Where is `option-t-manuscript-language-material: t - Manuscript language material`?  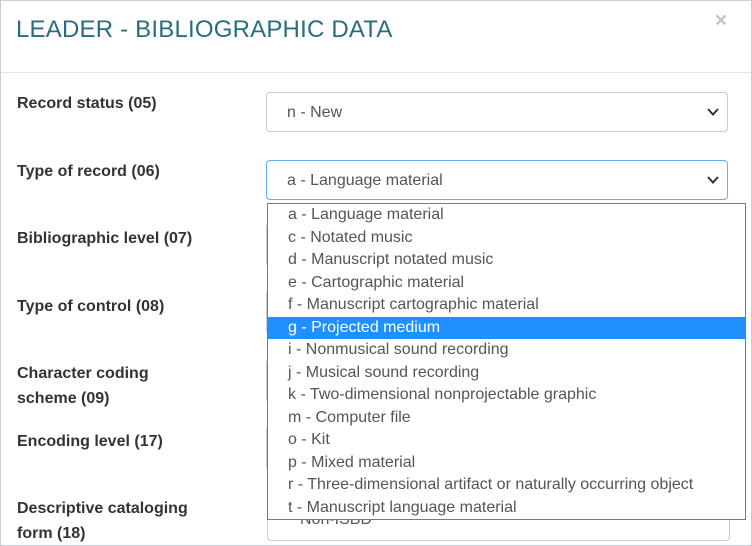 option-t-manuscript-language-material: t - Manuscript language material is located at coordinates (506, 508).